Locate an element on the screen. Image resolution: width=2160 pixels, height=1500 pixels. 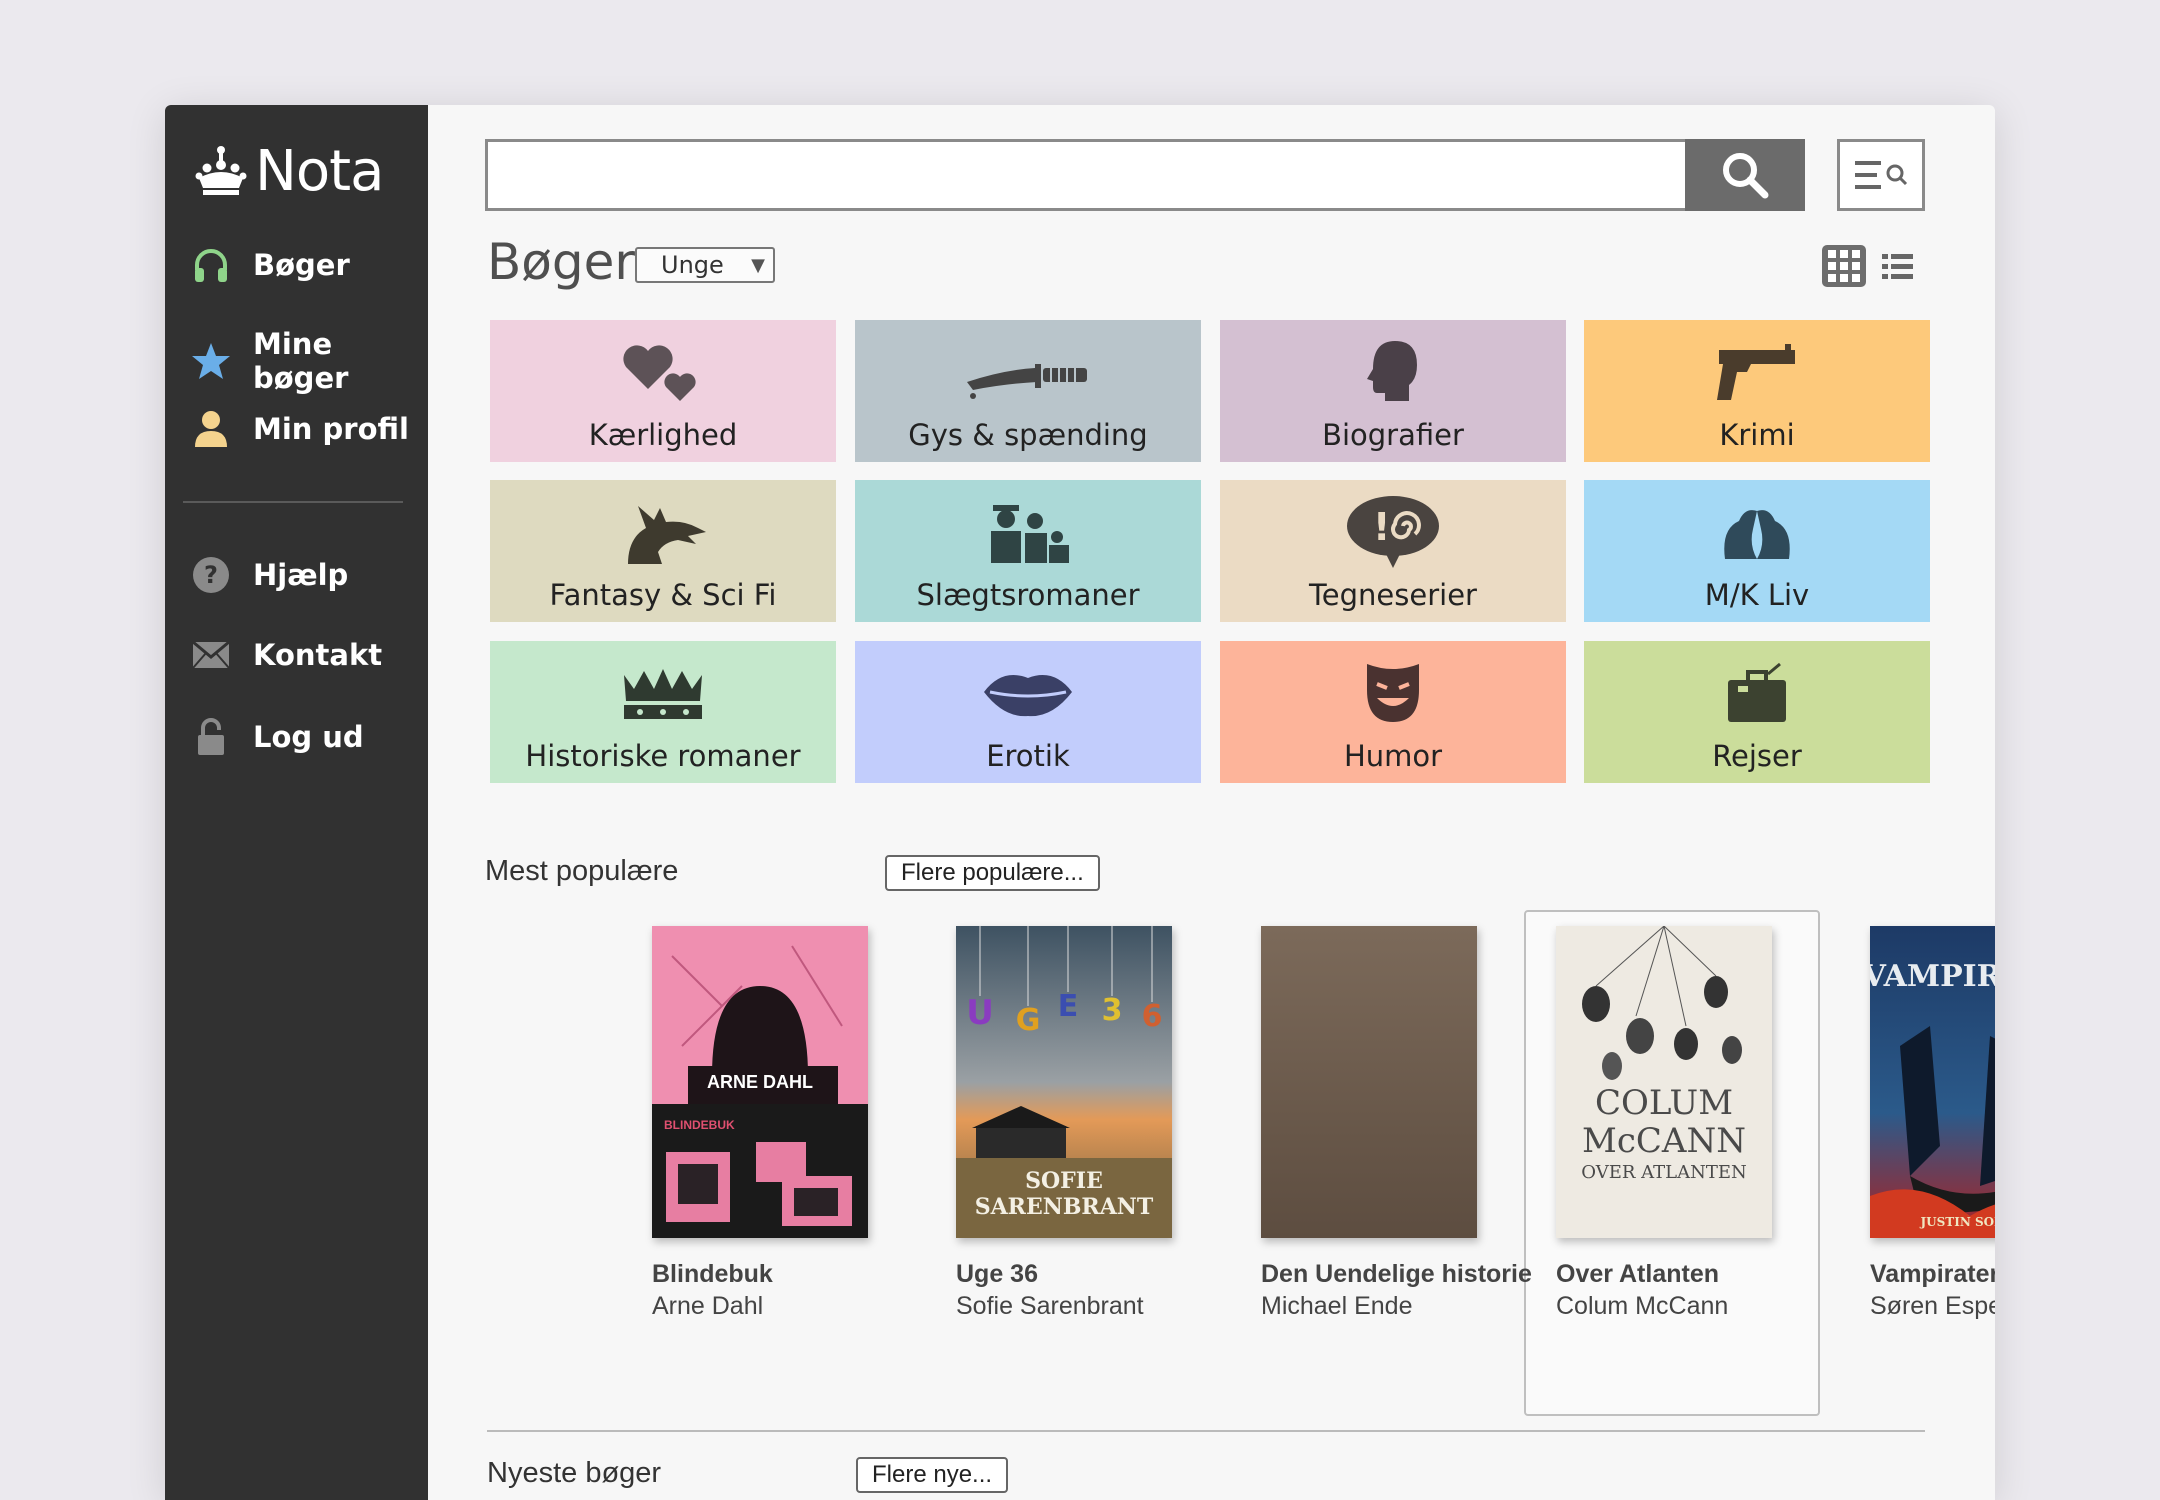
list-view-icon is located at coordinates (1897, 266).